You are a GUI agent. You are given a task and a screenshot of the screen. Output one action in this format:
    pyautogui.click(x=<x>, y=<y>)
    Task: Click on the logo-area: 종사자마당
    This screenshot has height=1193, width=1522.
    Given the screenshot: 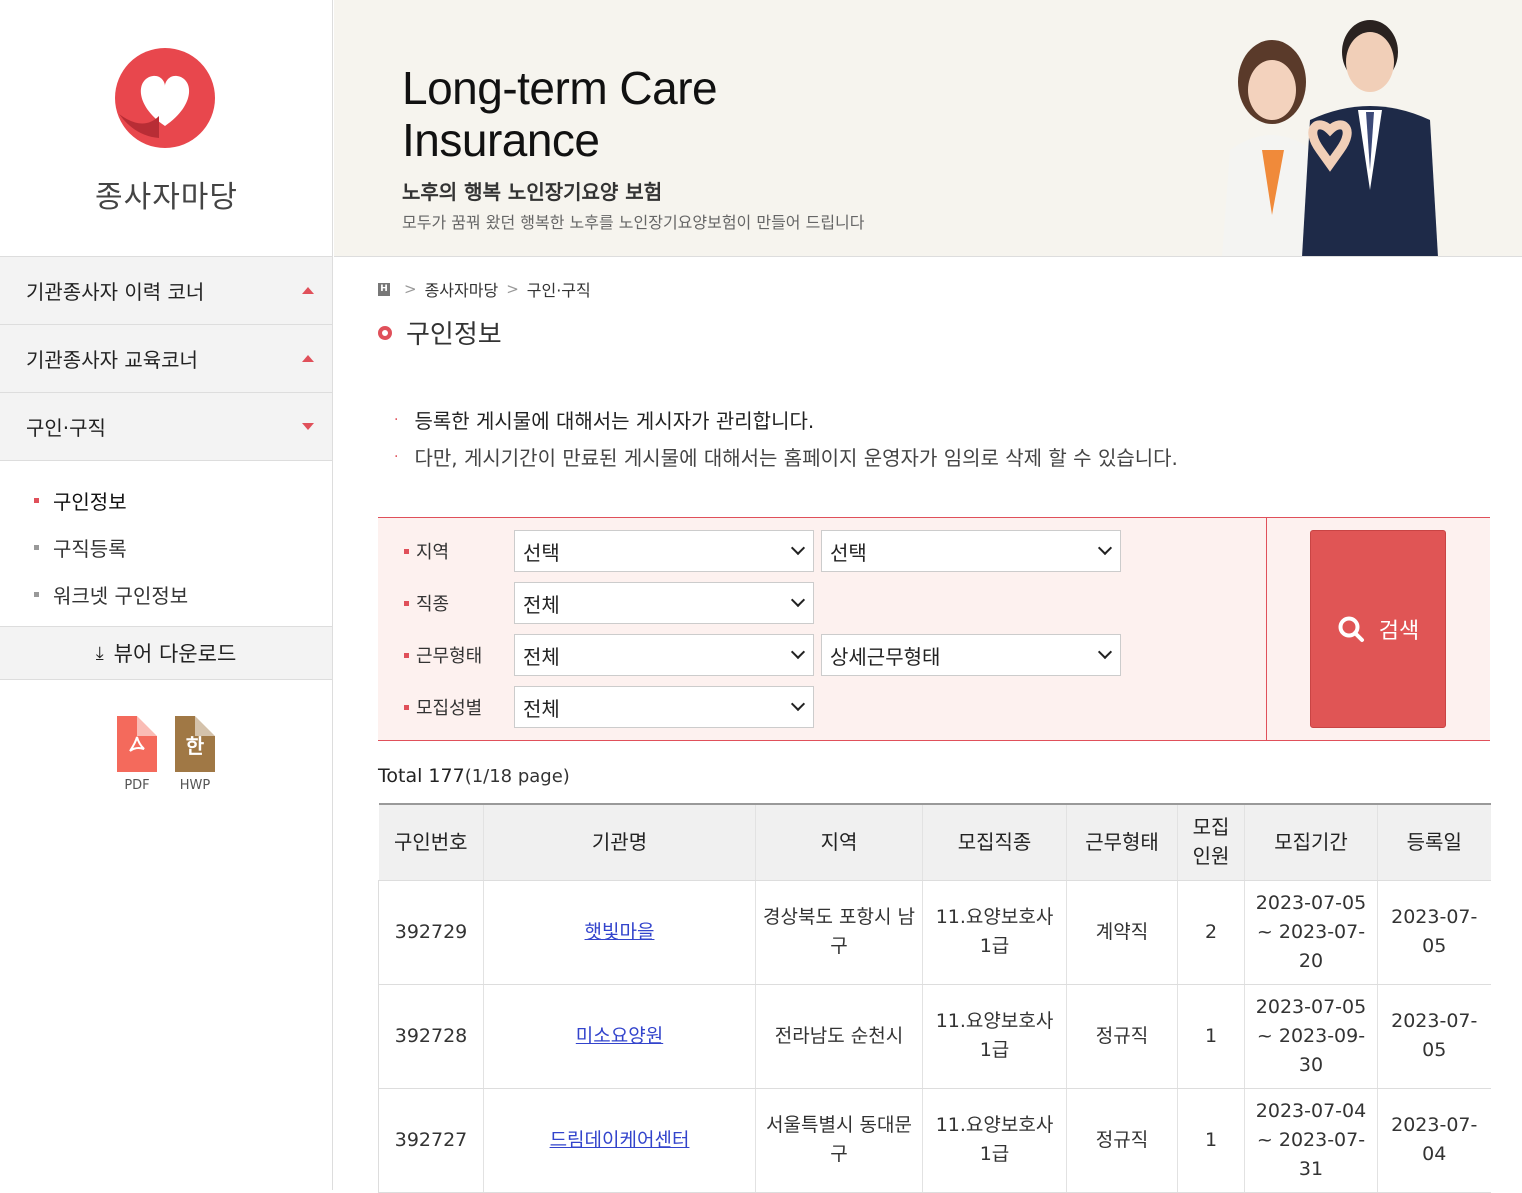 What is the action you would take?
    pyautogui.click(x=166, y=128)
    